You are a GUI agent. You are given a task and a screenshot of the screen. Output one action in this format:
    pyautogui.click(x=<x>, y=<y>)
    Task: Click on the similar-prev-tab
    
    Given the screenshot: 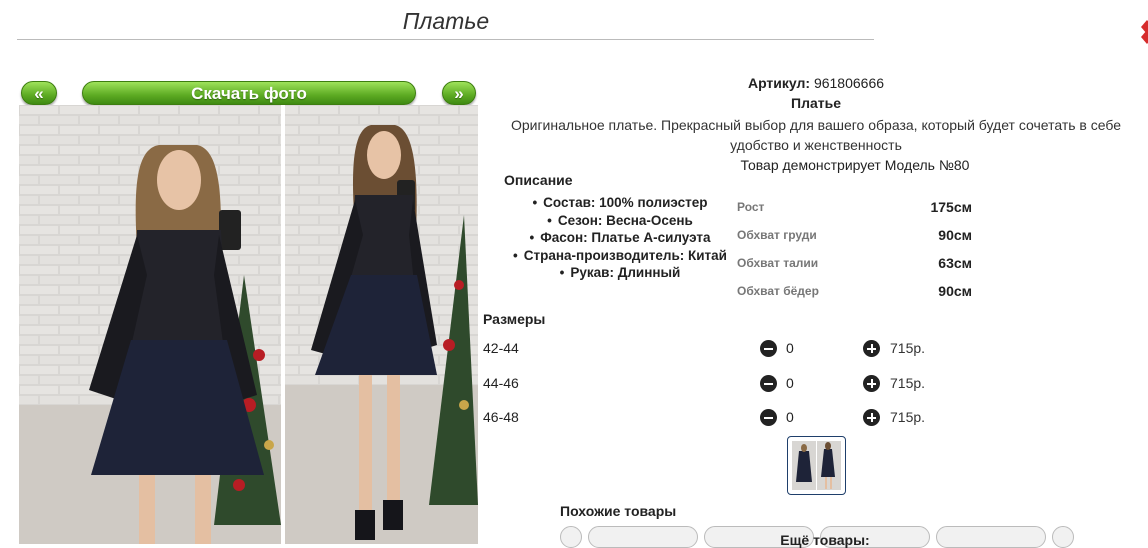 What is the action you would take?
    pyautogui.click(x=571, y=537)
    